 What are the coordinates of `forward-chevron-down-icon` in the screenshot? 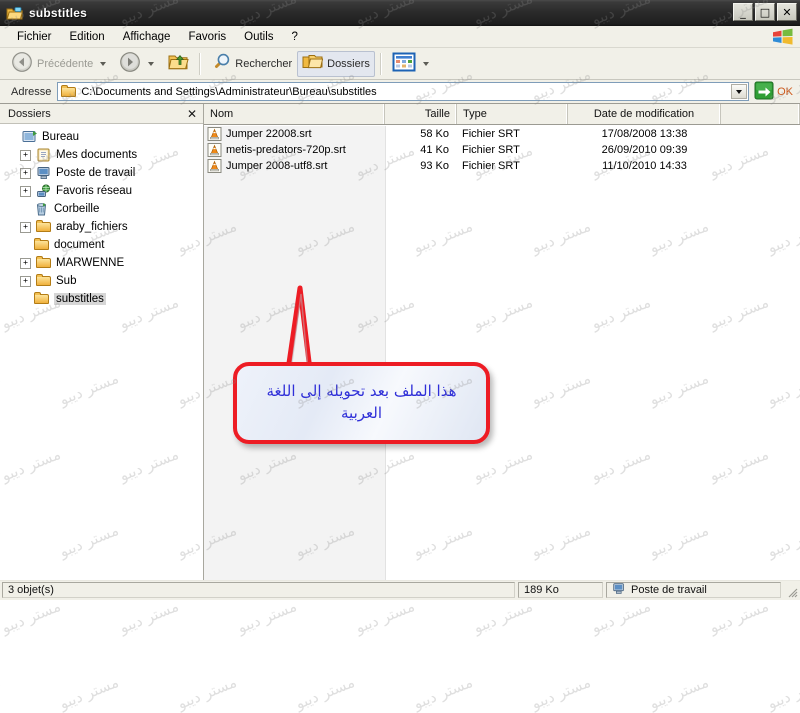 It's located at (151, 63).